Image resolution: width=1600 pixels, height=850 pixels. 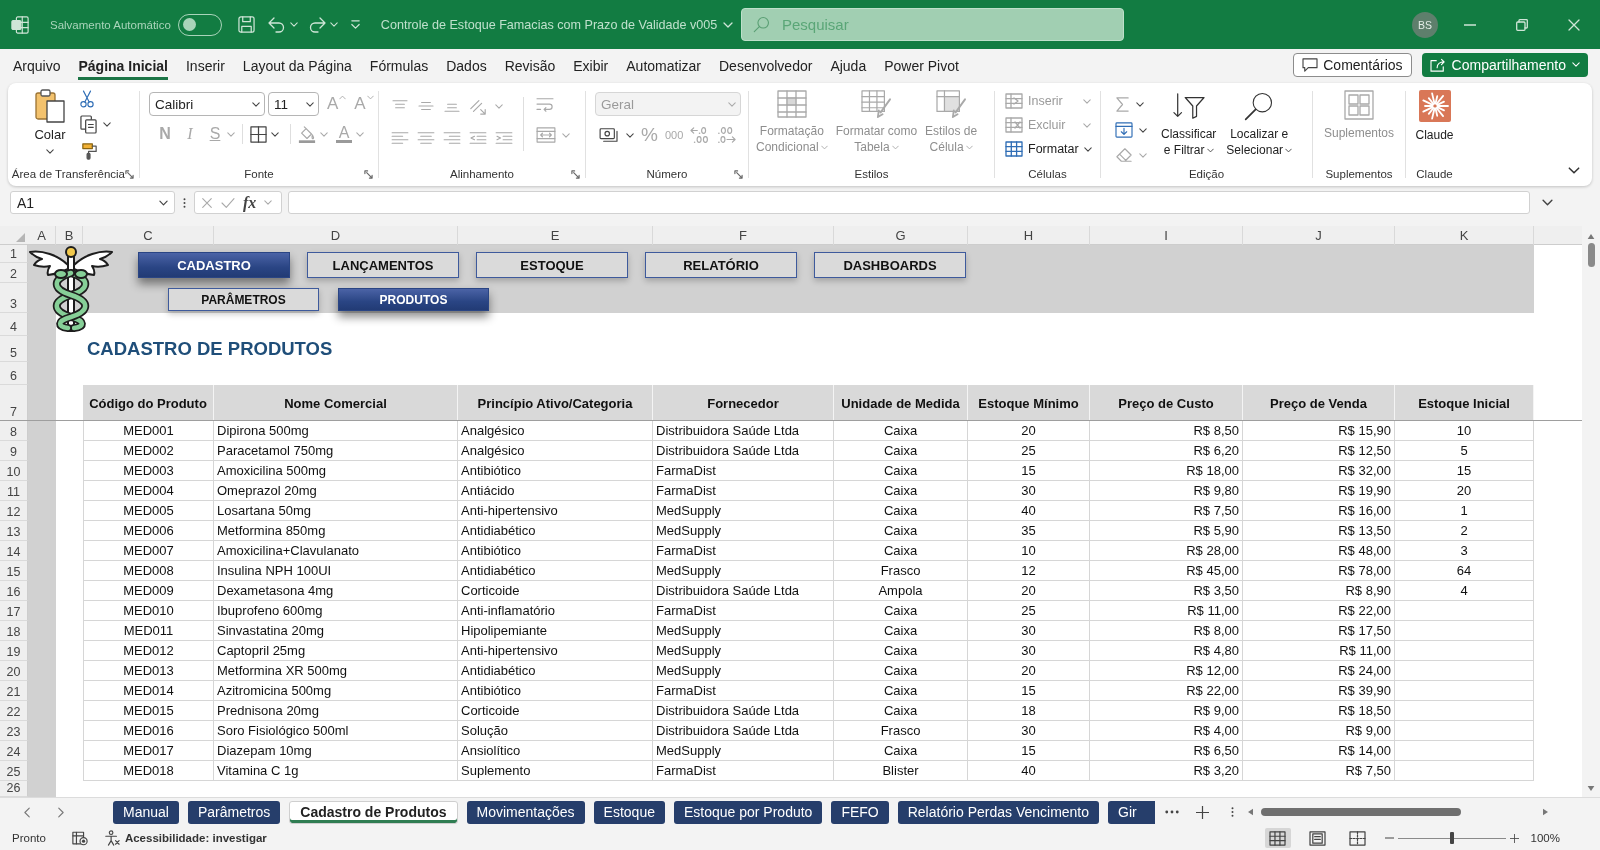 What do you see at coordinates (89, 150) in the screenshot?
I see `paintbrush-icon` at bounding box center [89, 150].